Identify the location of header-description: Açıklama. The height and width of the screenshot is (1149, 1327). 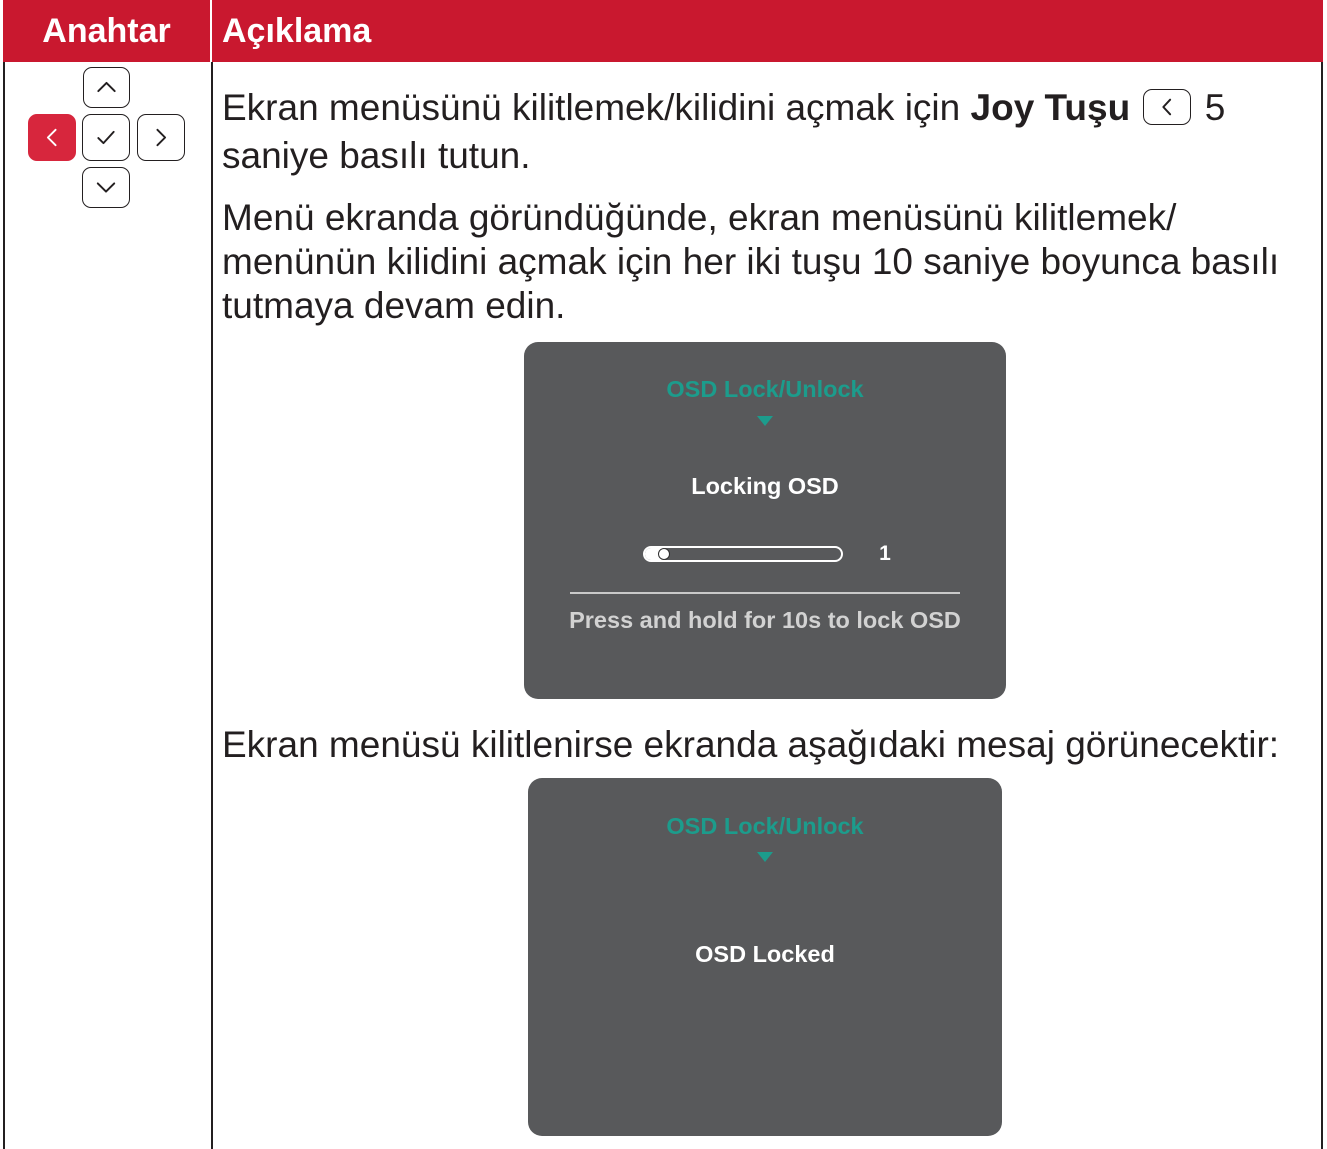
(297, 31).